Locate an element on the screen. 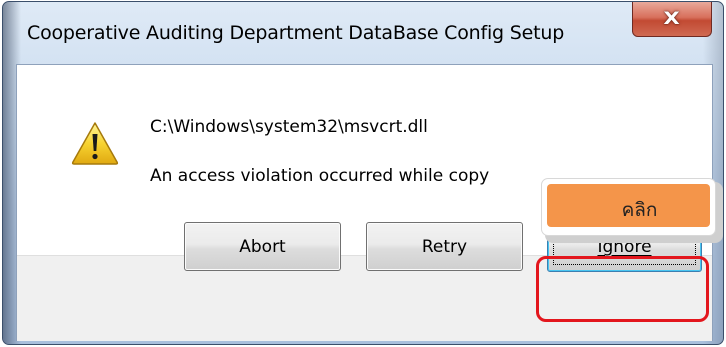 The width and height of the screenshot is (726, 347). callout-label-box: คลิก is located at coordinates (628, 205).